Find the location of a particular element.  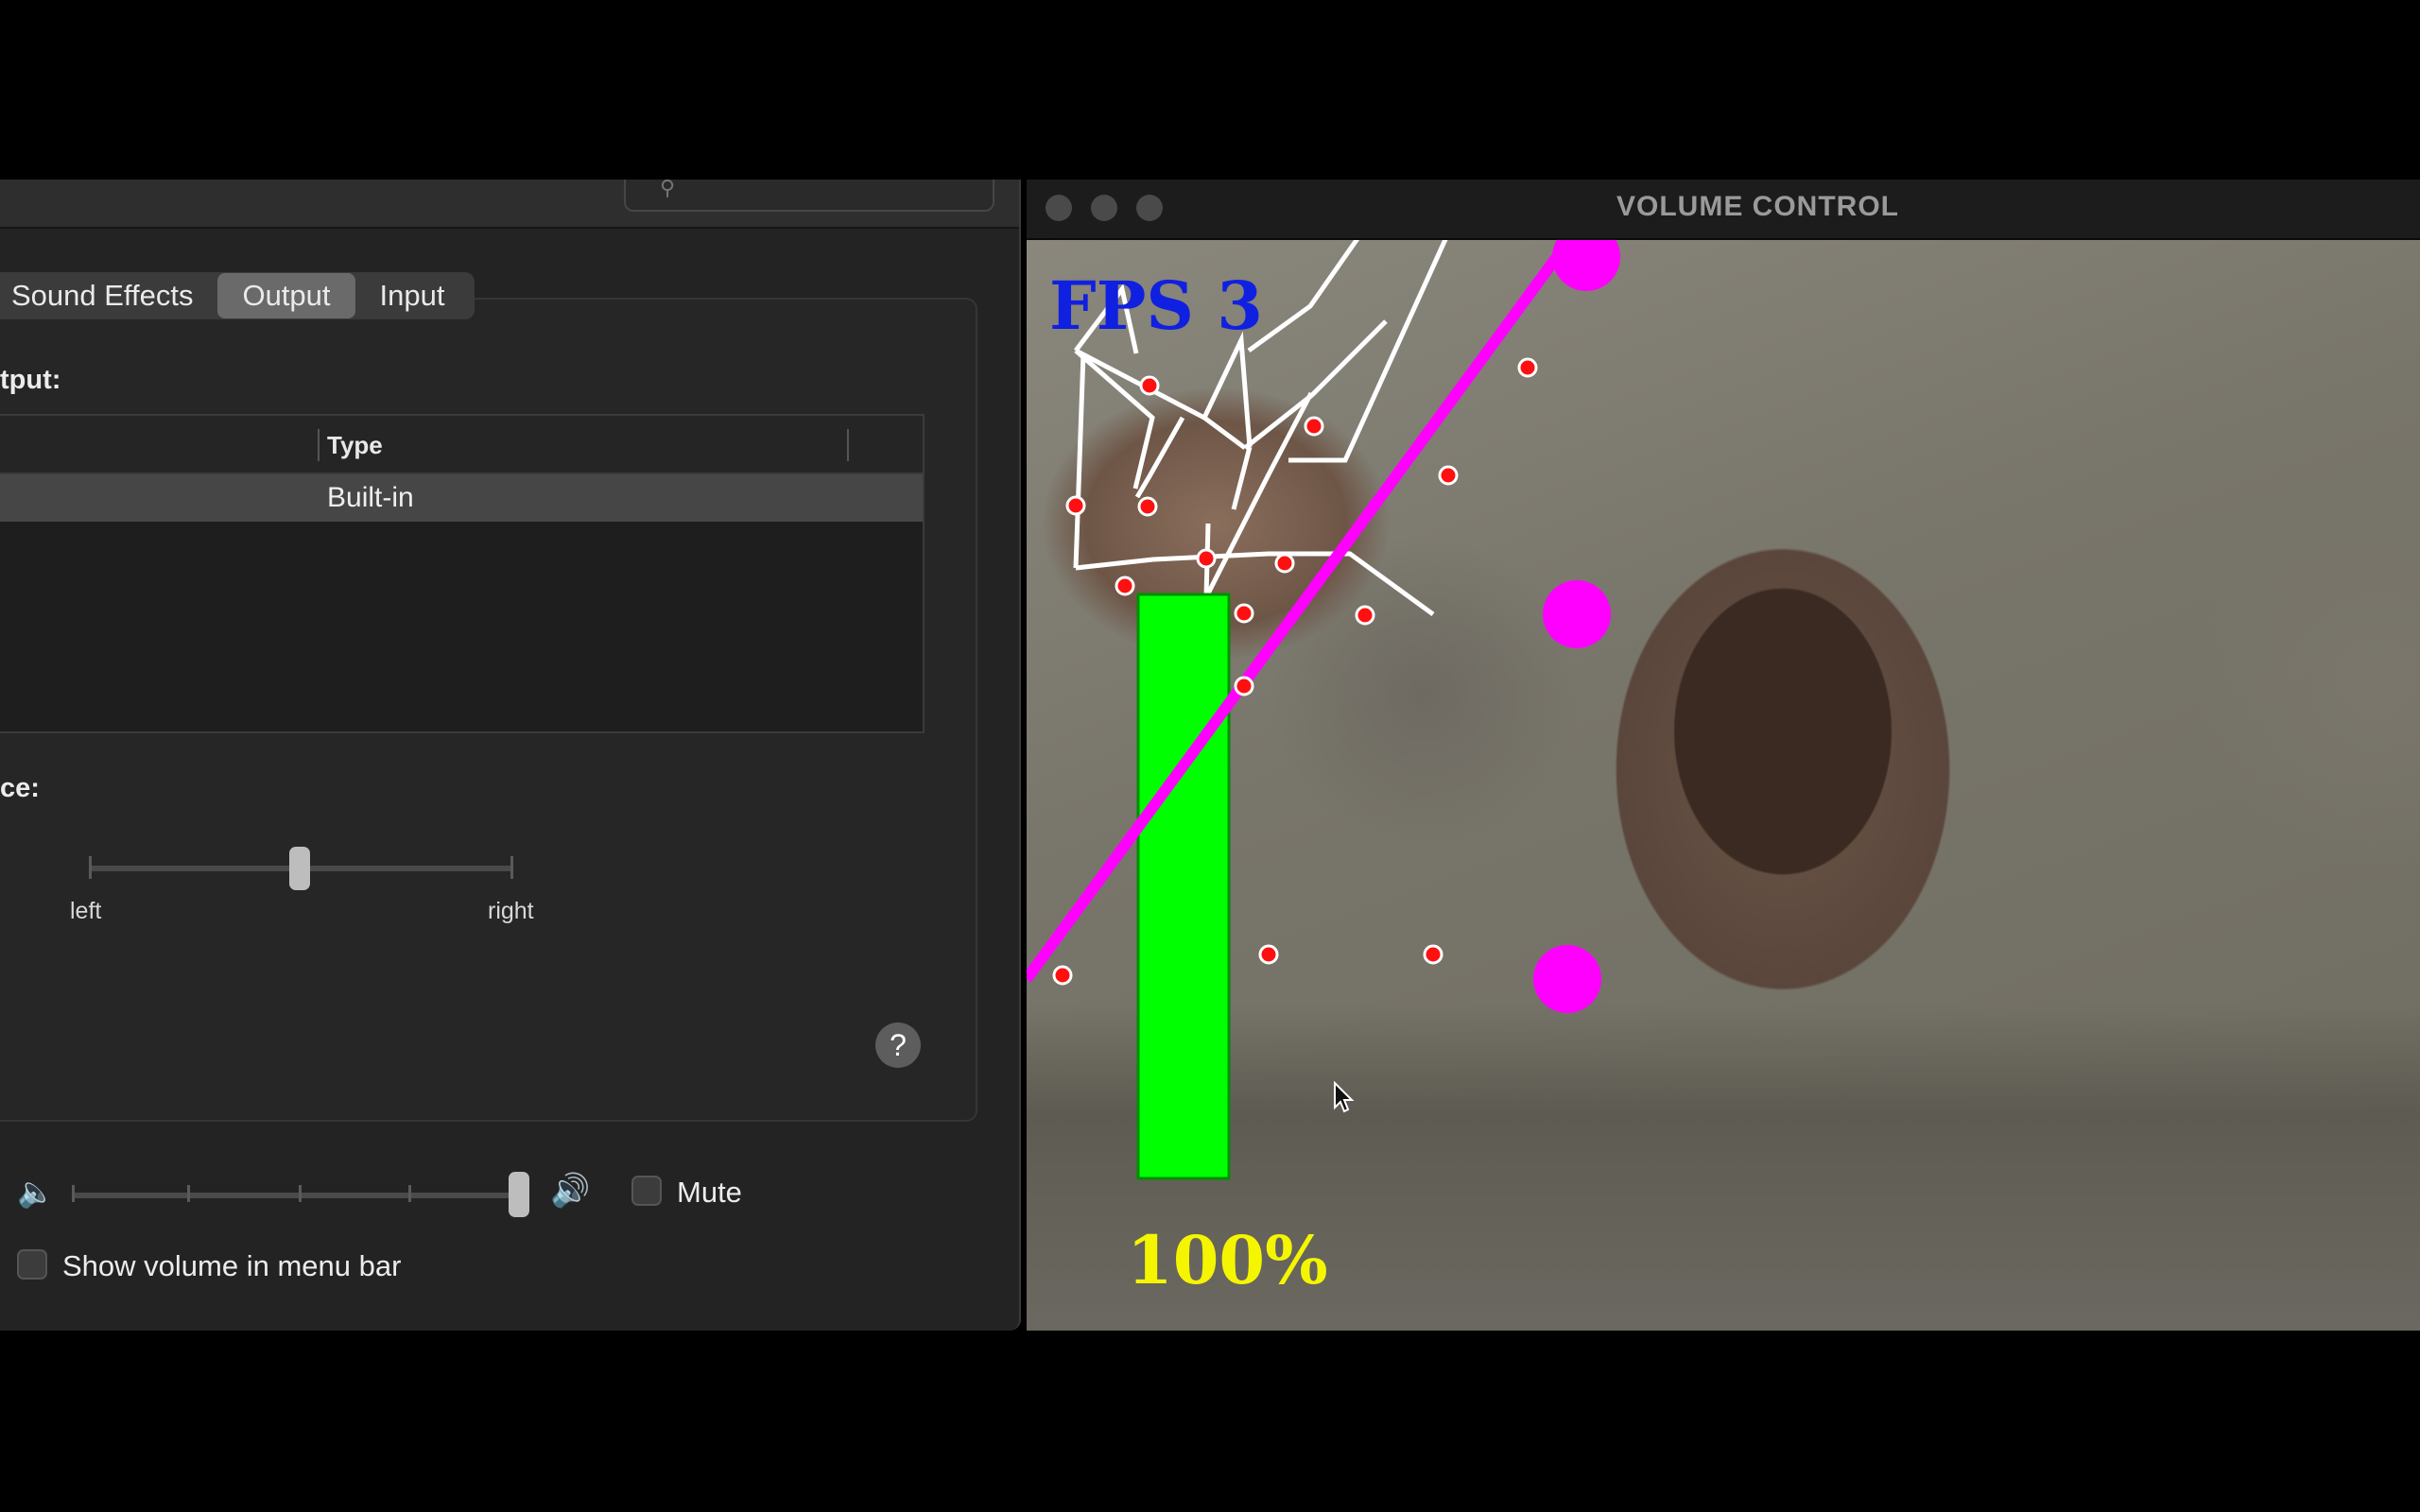

close-window-button is located at coordinates (1059, 208).